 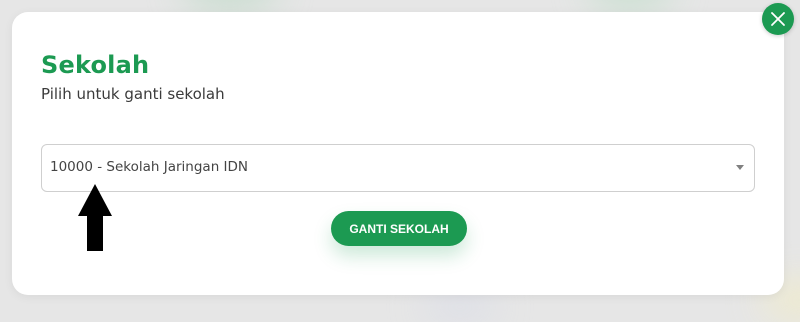 What do you see at coordinates (398, 168) in the screenshot?
I see `school-select: 10000 - Sekolah Jaringan IDN` at bounding box center [398, 168].